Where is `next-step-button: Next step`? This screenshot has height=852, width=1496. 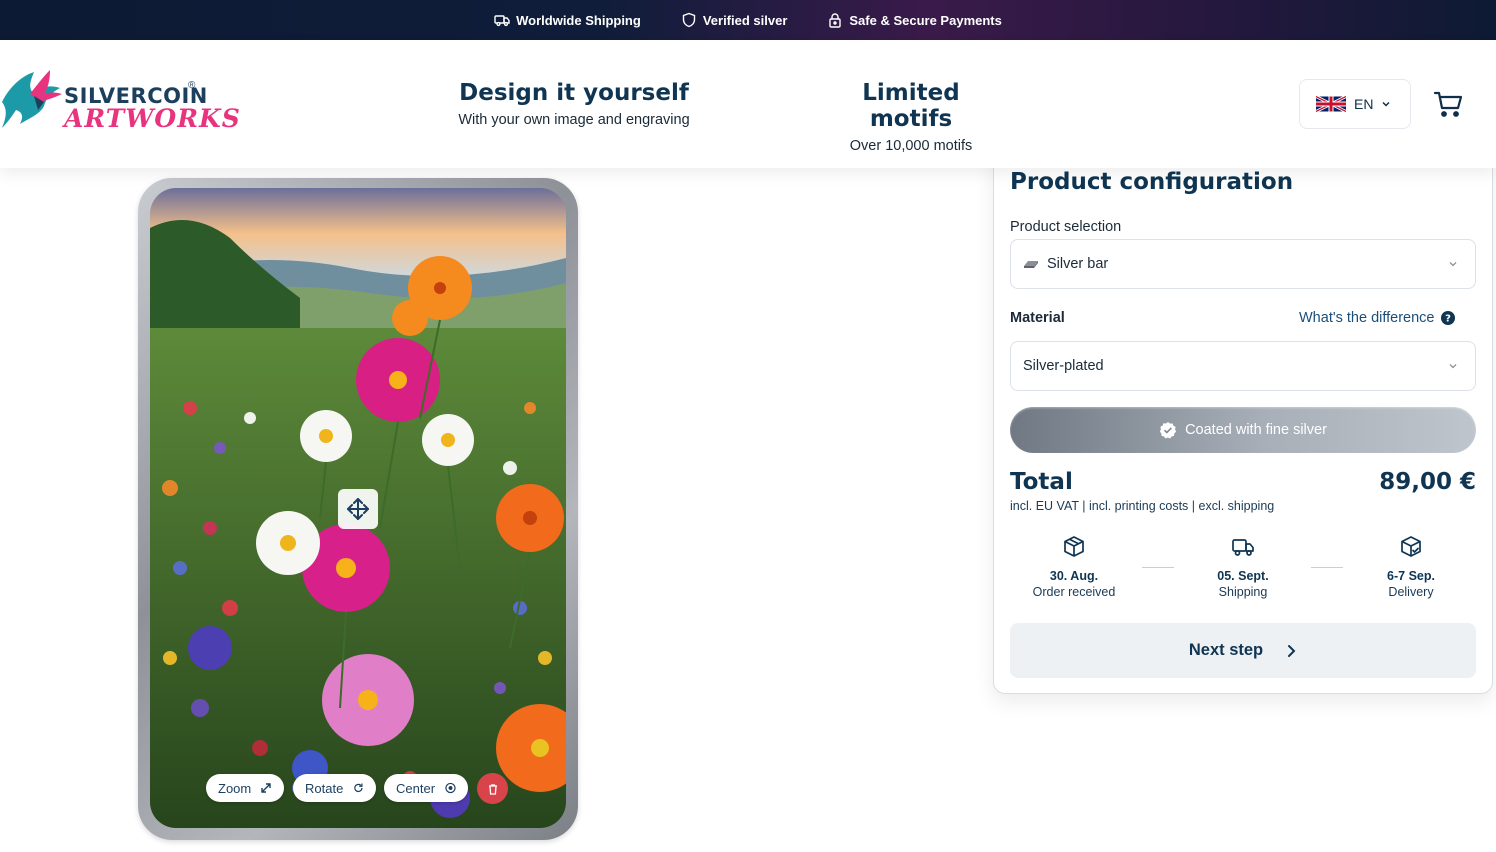
next-step-button: Next step is located at coordinates (1243, 650).